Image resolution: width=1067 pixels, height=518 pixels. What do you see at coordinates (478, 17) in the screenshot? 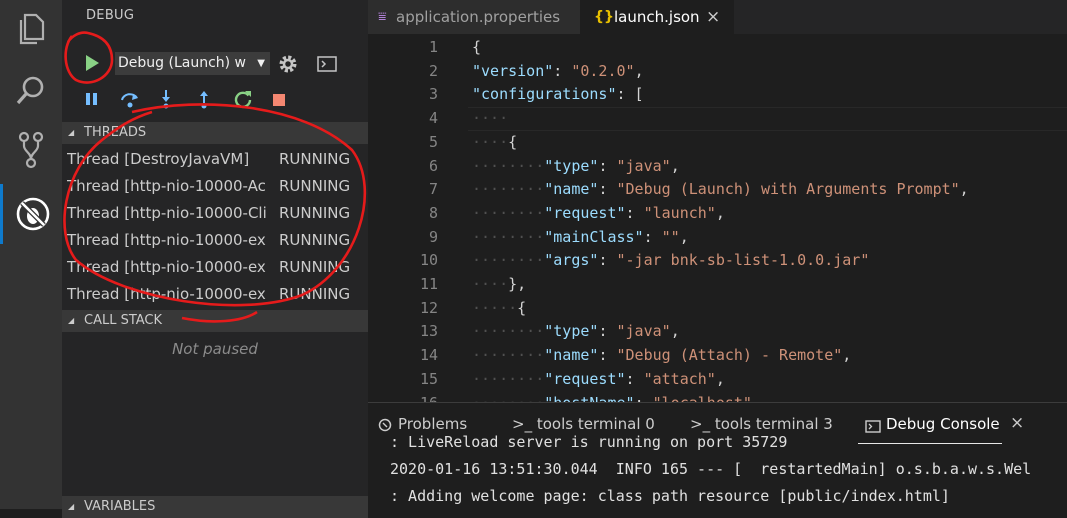
I see `tab-label: application.properties` at bounding box center [478, 17].